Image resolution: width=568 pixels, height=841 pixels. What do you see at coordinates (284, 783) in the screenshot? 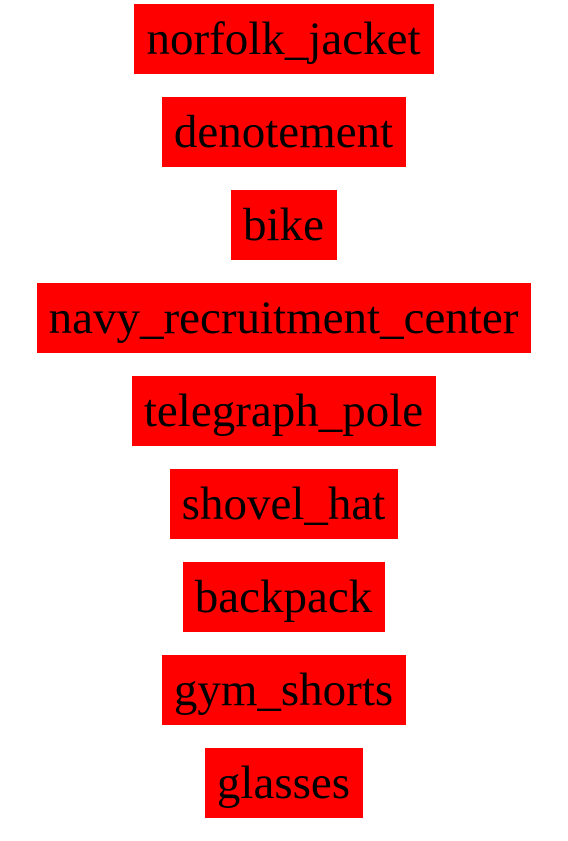
I see `label-glasses: glasses` at bounding box center [284, 783].